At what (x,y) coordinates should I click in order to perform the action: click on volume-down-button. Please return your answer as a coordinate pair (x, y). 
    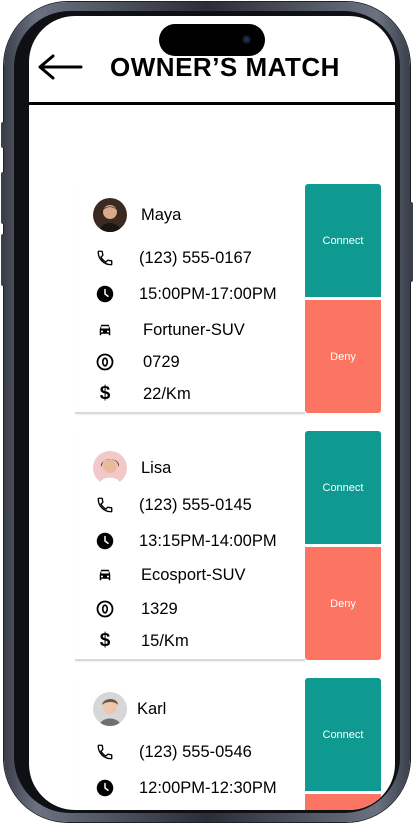
    Looking at the image, I should click on (3, 260).